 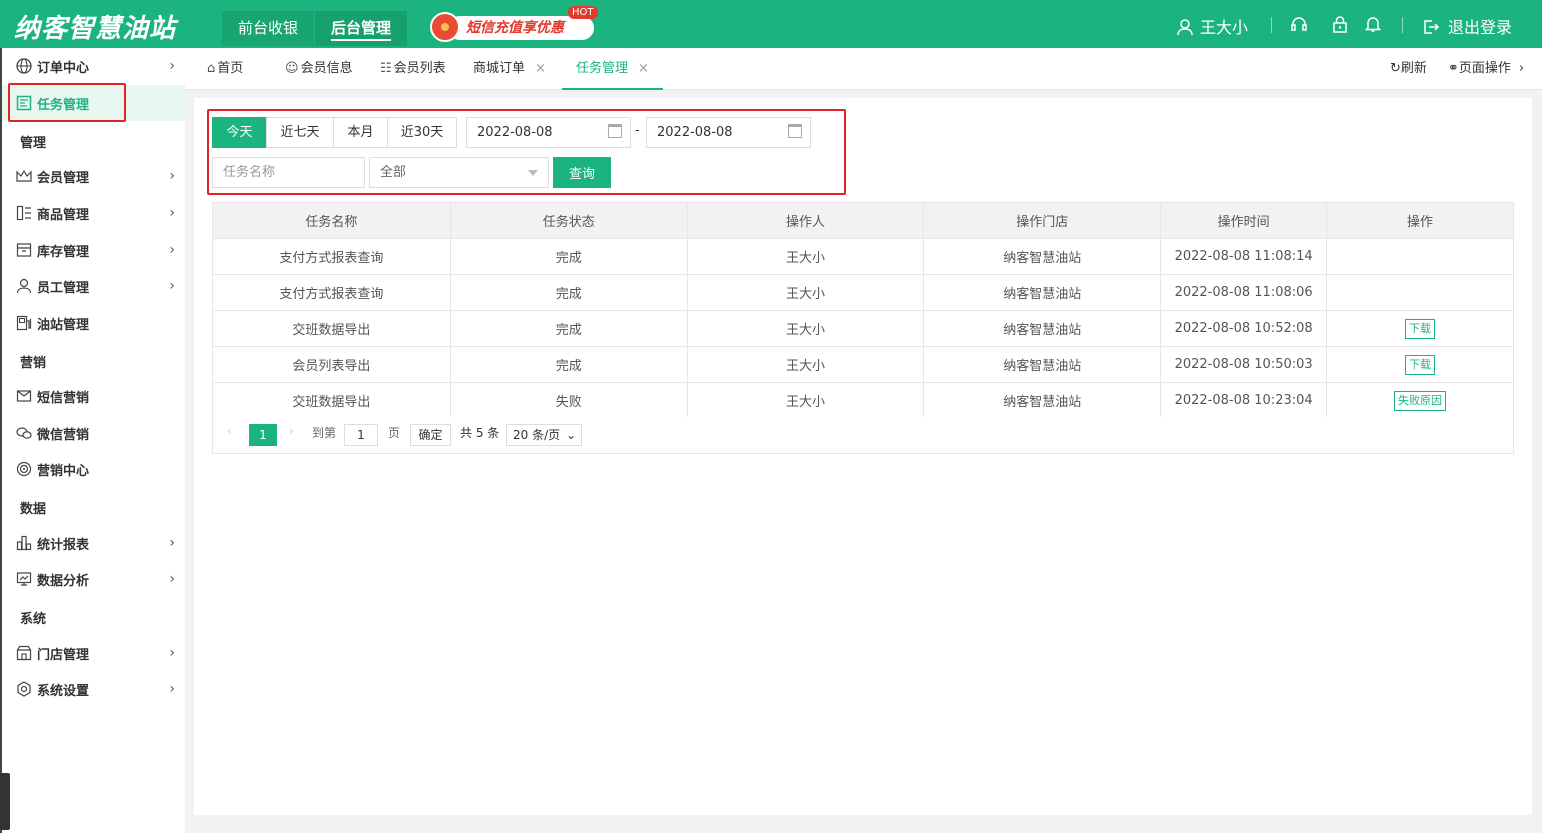 What do you see at coordinates (93, 579) in the screenshot?
I see `sidebar-item-analysis: 数据分析 ›` at bounding box center [93, 579].